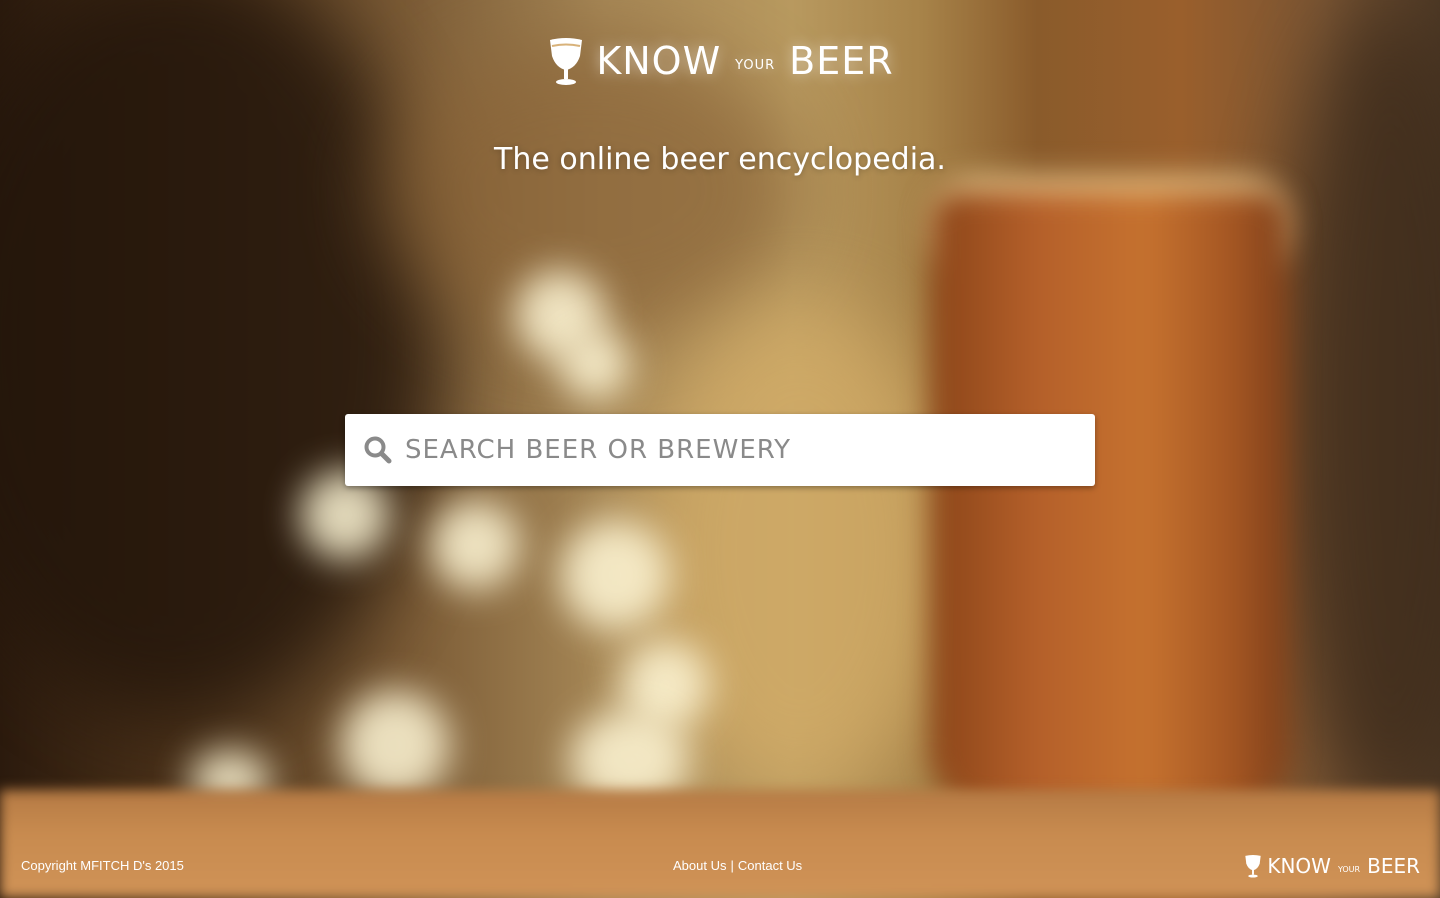 Image resolution: width=1440 pixels, height=898 pixels. What do you see at coordinates (730, 450) in the screenshot?
I see `search-input` at bounding box center [730, 450].